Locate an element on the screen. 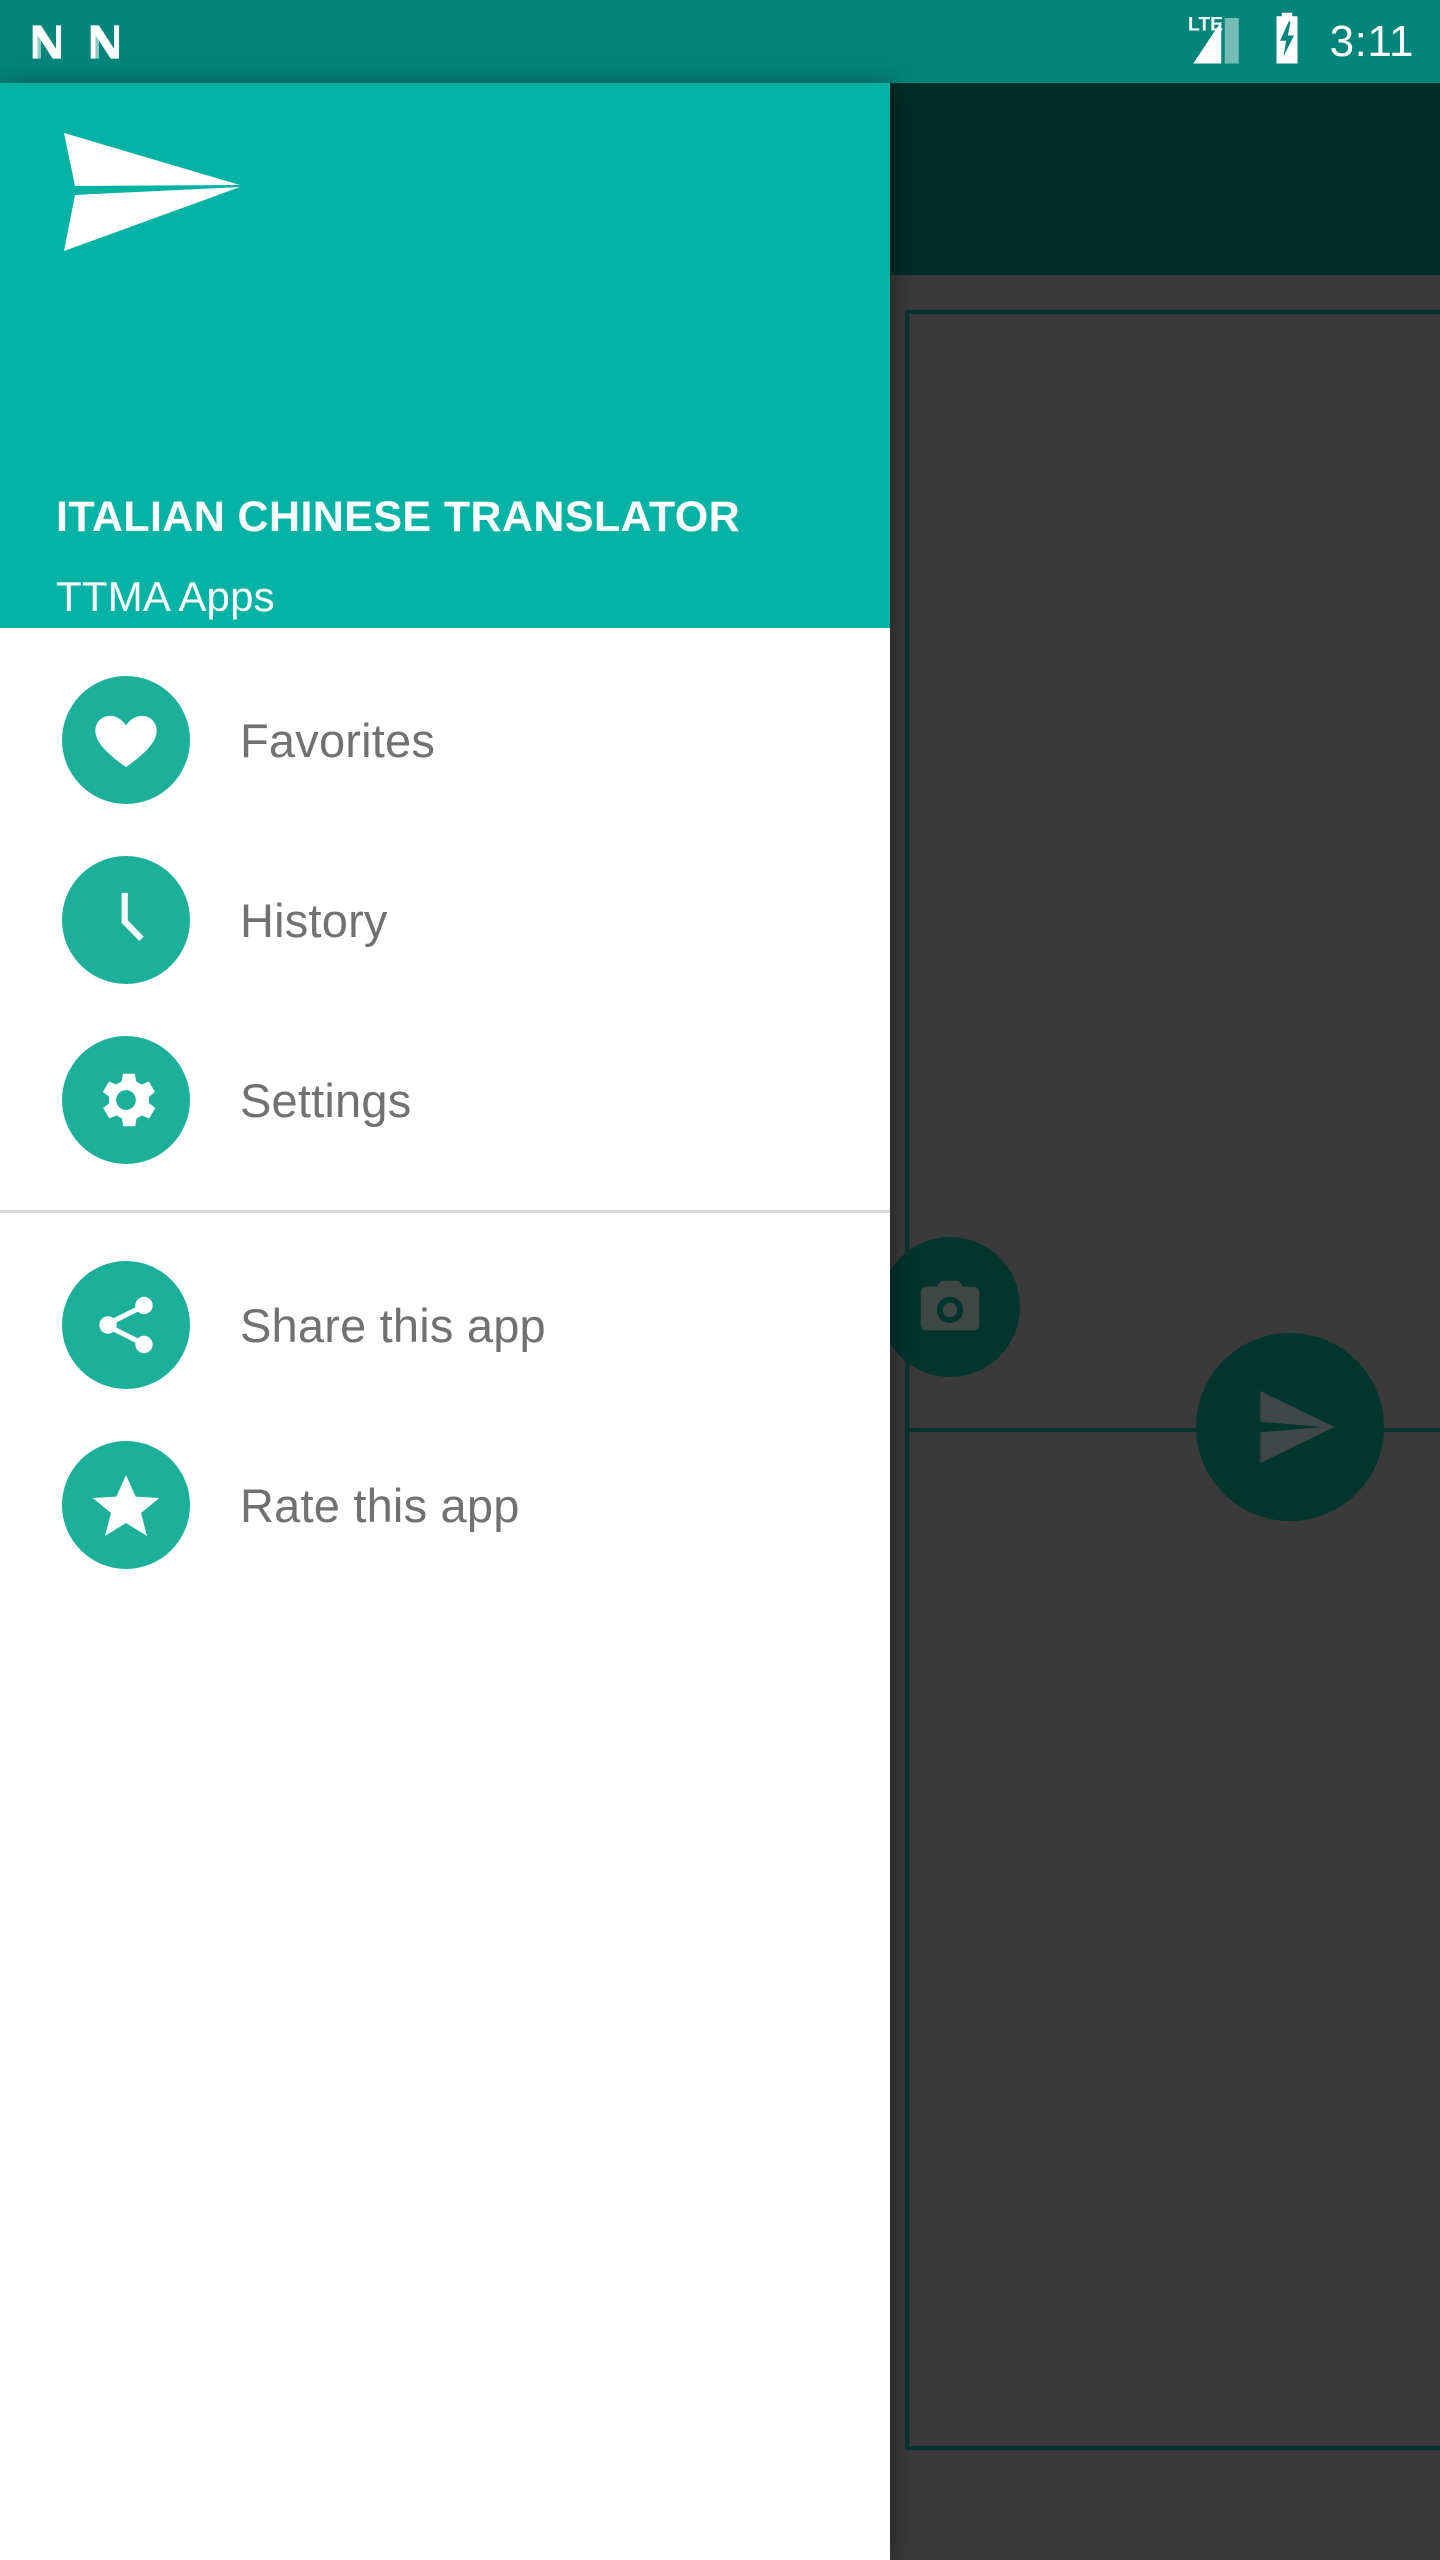 This screenshot has width=1440, height=2560. drawer-app-title: ITALIAN CHINESE TRANSLATOR is located at coordinates (398, 517).